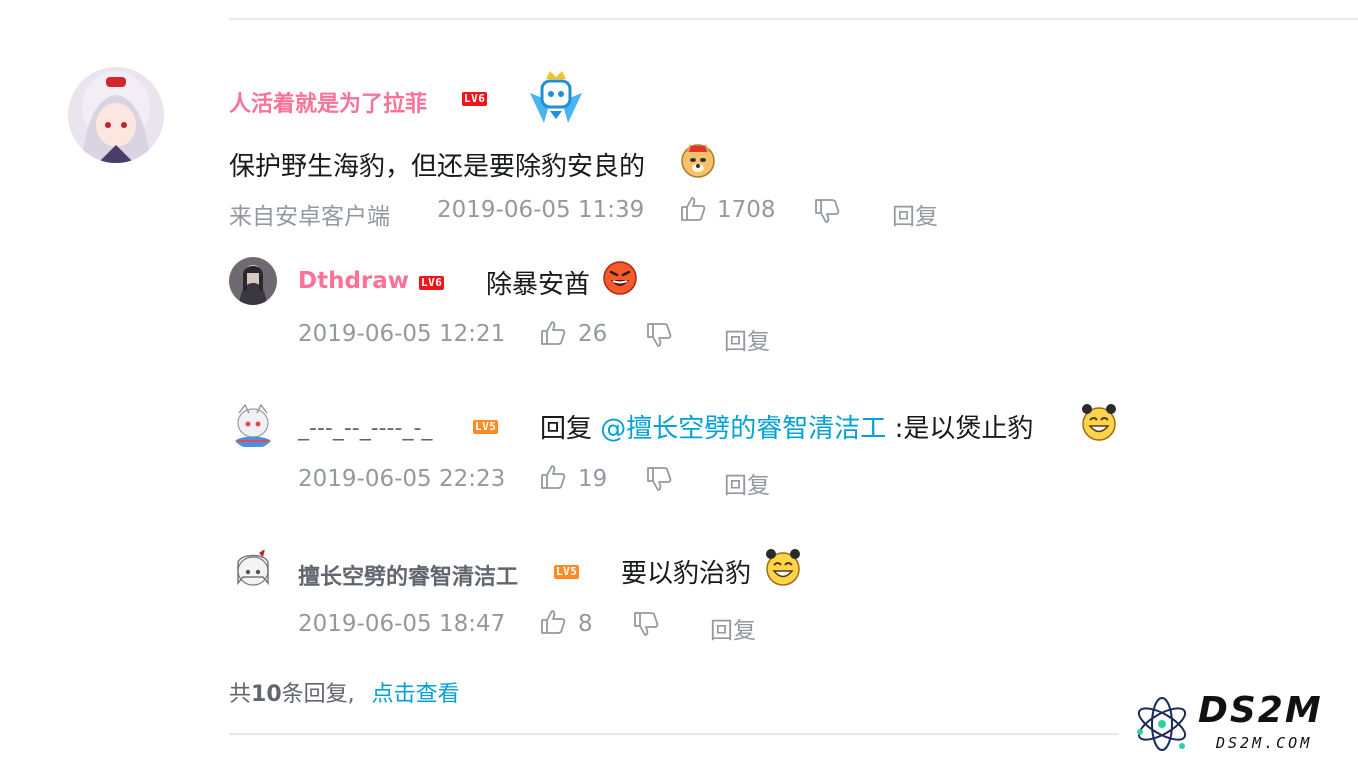 The height and width of the screenshot is (762, 1358). What do you see at coordinates (309, 217) in the screenshot?
I see `comment-source: 来自安卓客户端` at bounding box center [309, 217].